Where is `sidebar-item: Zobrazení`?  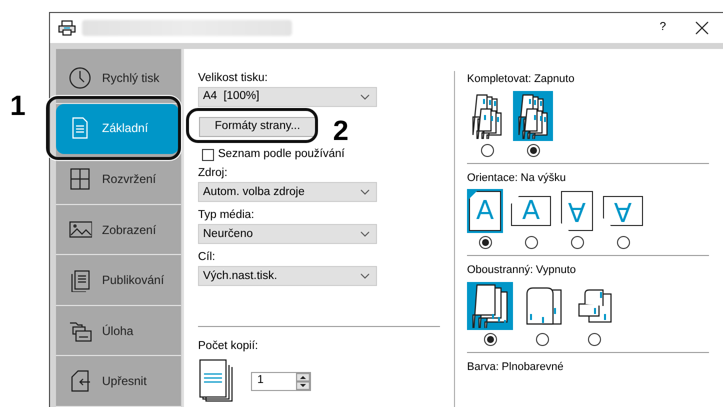 sidebar-item: Zobrazení is located at coordinates (118, 230).